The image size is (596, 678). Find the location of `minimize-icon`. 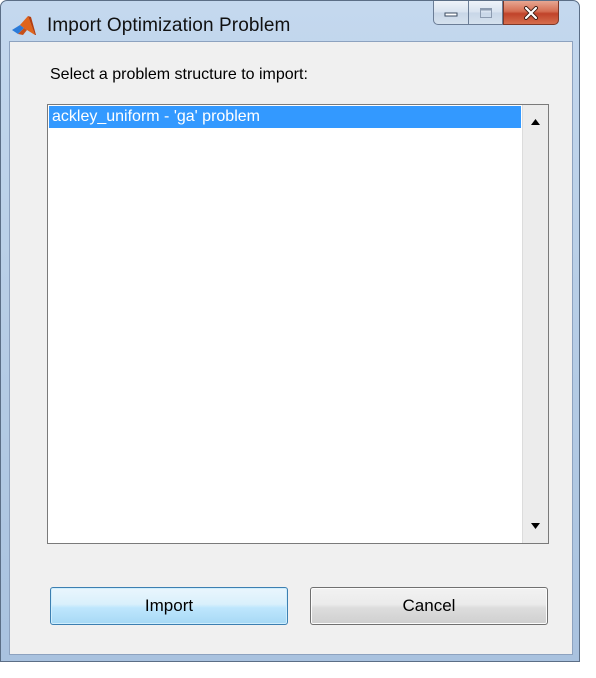

minimize-icon is located at coordinates (451, 14).